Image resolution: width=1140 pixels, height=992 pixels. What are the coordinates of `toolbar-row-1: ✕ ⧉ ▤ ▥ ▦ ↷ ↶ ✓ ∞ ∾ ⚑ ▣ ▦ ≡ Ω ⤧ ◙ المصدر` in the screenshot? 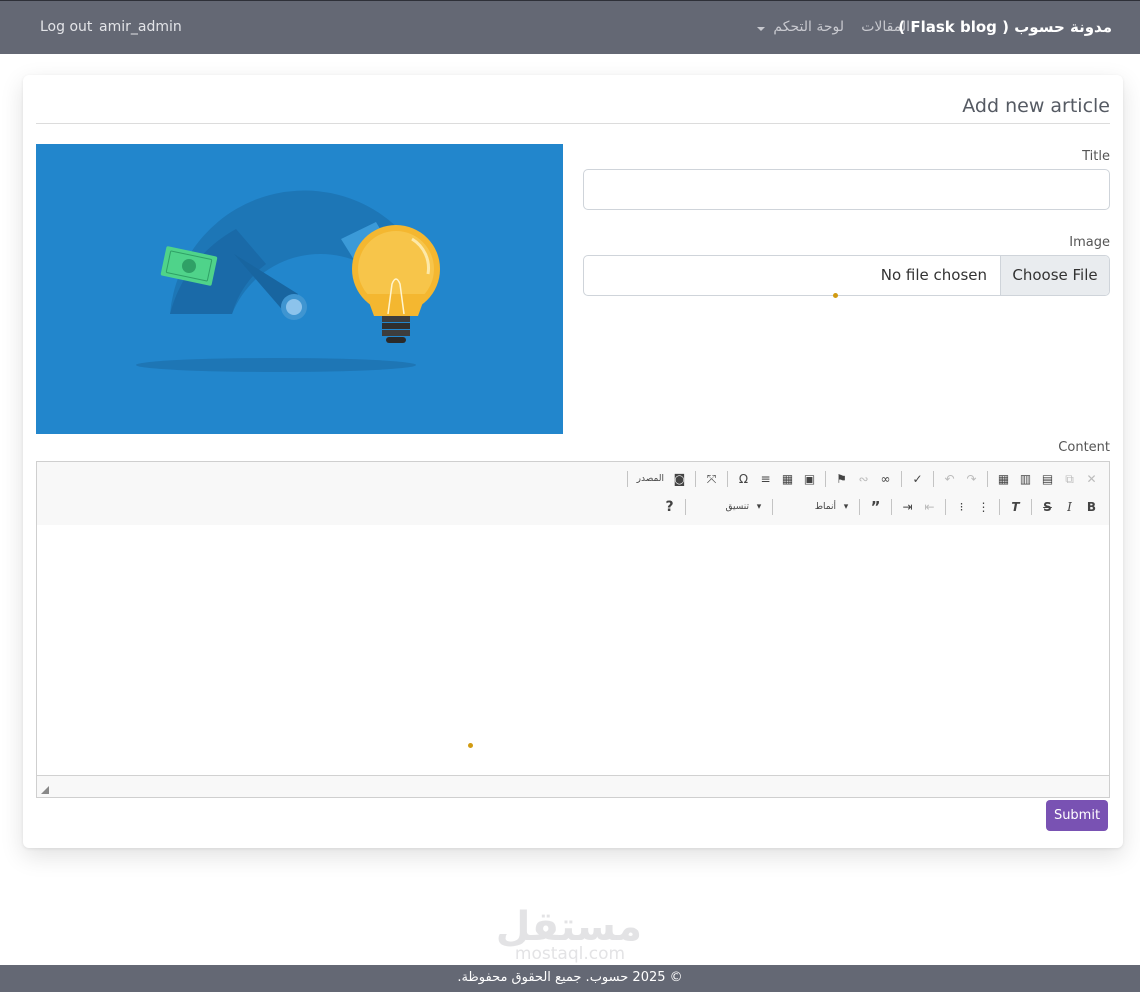 It's located at (862, 479).